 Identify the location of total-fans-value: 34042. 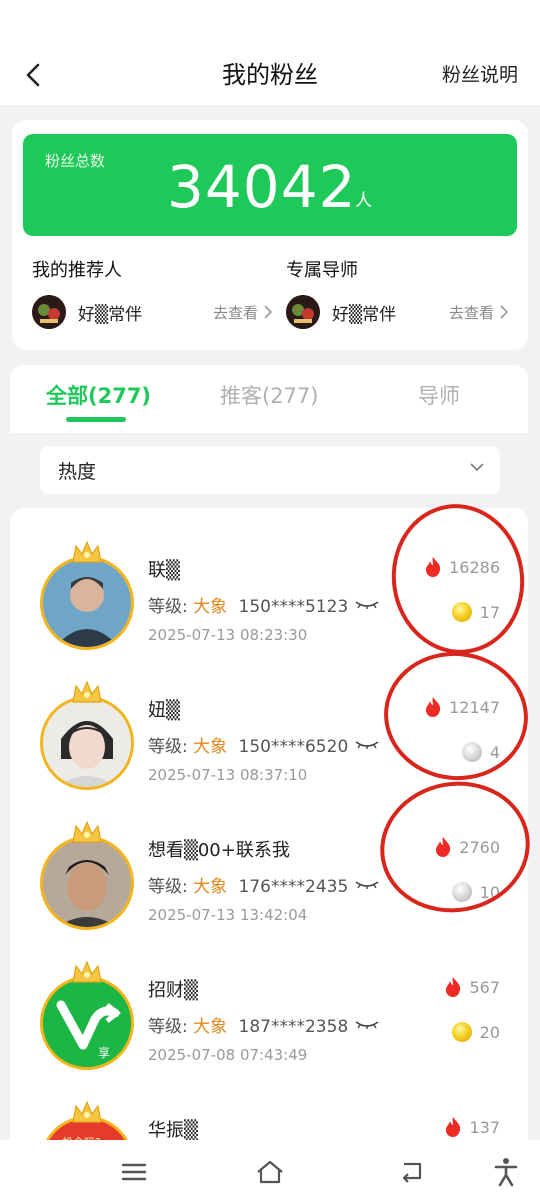
(262, 187).